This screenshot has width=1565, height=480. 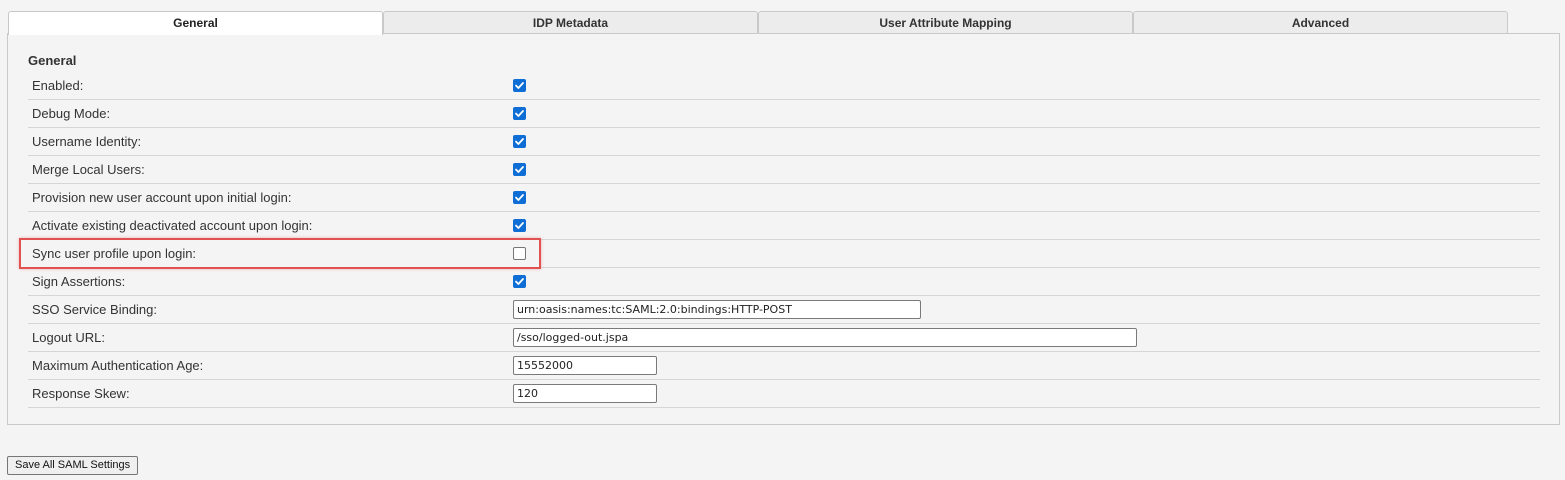 What do you see at coordinates (784, 114) in the screenshot?
I see `setting-row-debug-mode: Debug Mode:` at bounding box center [784, 114].